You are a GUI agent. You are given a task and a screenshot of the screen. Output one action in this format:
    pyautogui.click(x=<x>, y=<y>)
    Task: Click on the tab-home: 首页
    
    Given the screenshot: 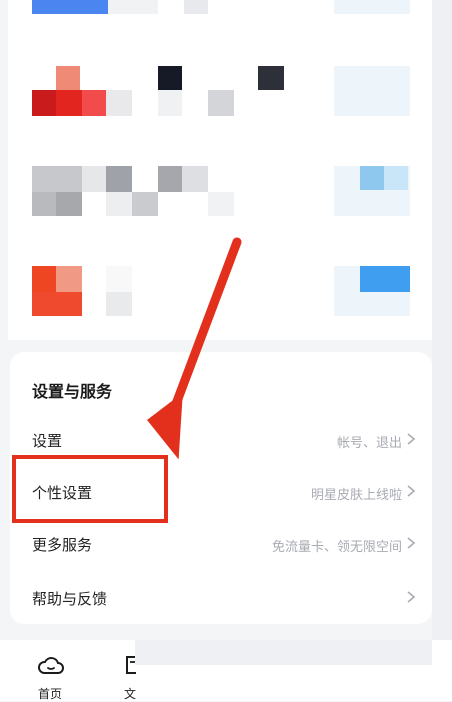 What is the action you would take?
    pyautogui.click(x=50, y=670)
    